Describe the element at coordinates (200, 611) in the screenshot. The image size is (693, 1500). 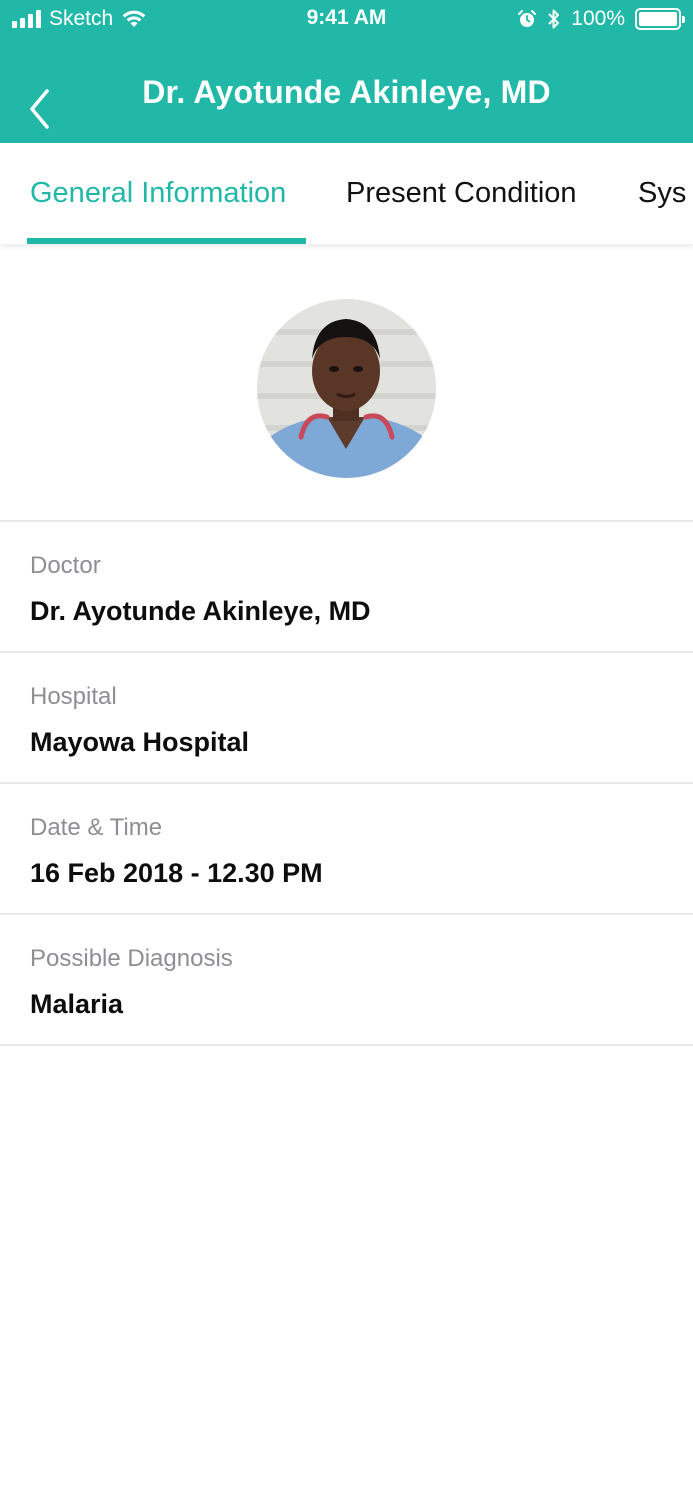
I see `detail-value: Dr. Ayotunde Akinleye, MD` at that location.